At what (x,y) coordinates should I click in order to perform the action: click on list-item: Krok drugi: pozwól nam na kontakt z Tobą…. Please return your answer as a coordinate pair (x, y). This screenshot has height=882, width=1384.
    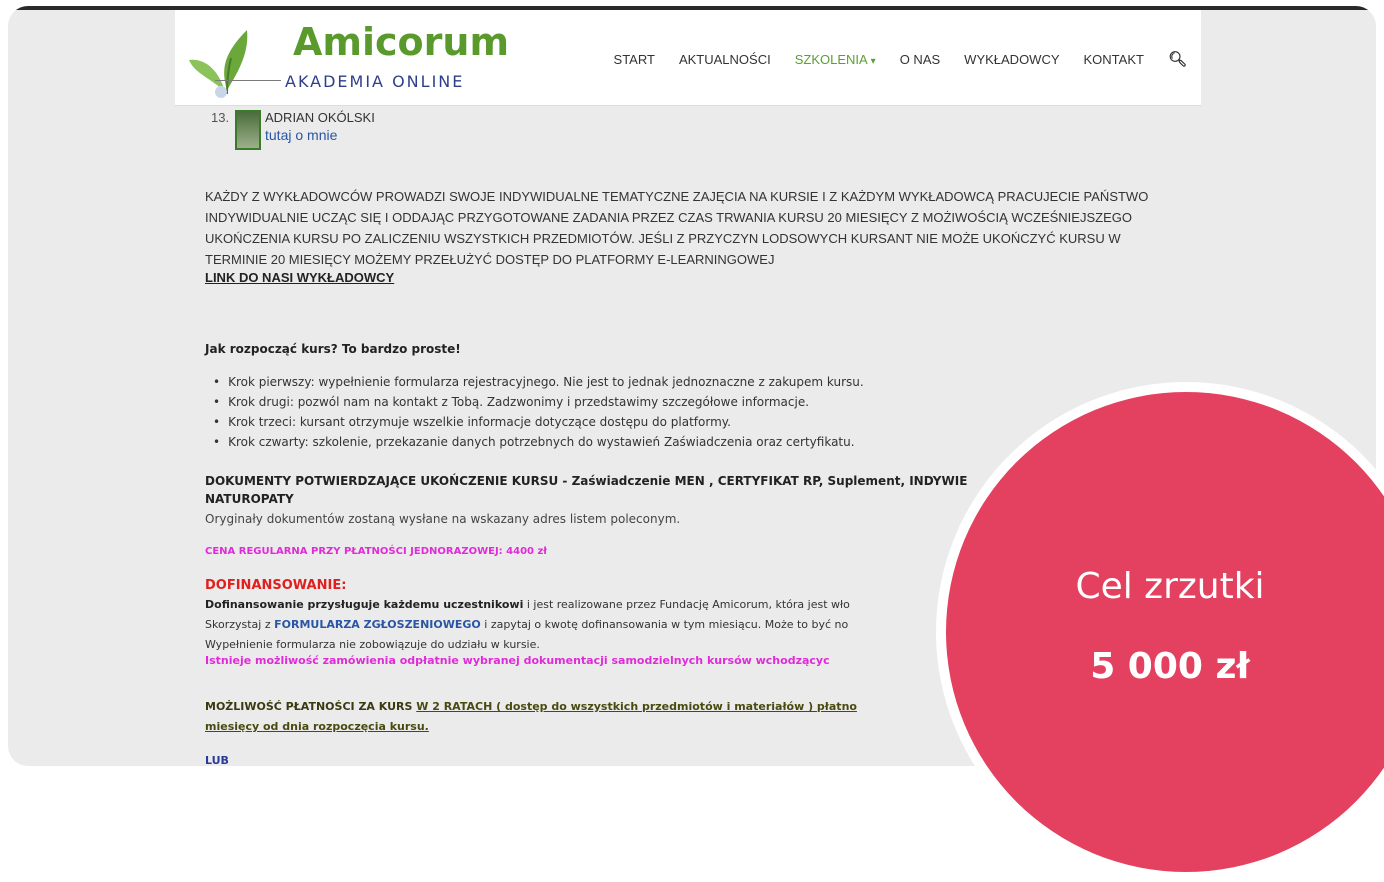
    Looking at the image, I should click on (538, 402).